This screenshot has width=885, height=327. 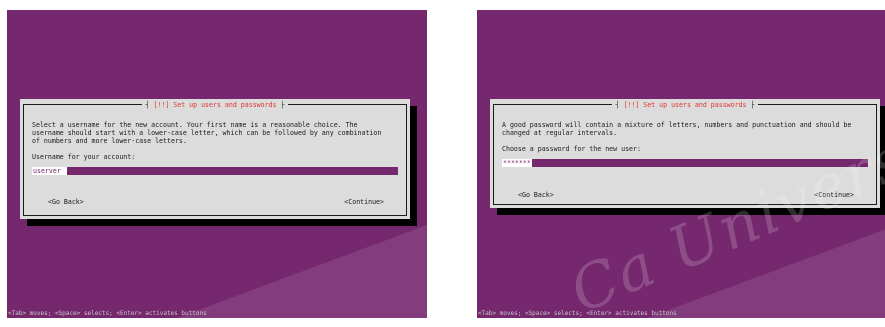 What do you see at coordinates (84, 157) in the screenshot?
I see `field-prompt: Username for your account:` at bounding box center [84, 157].